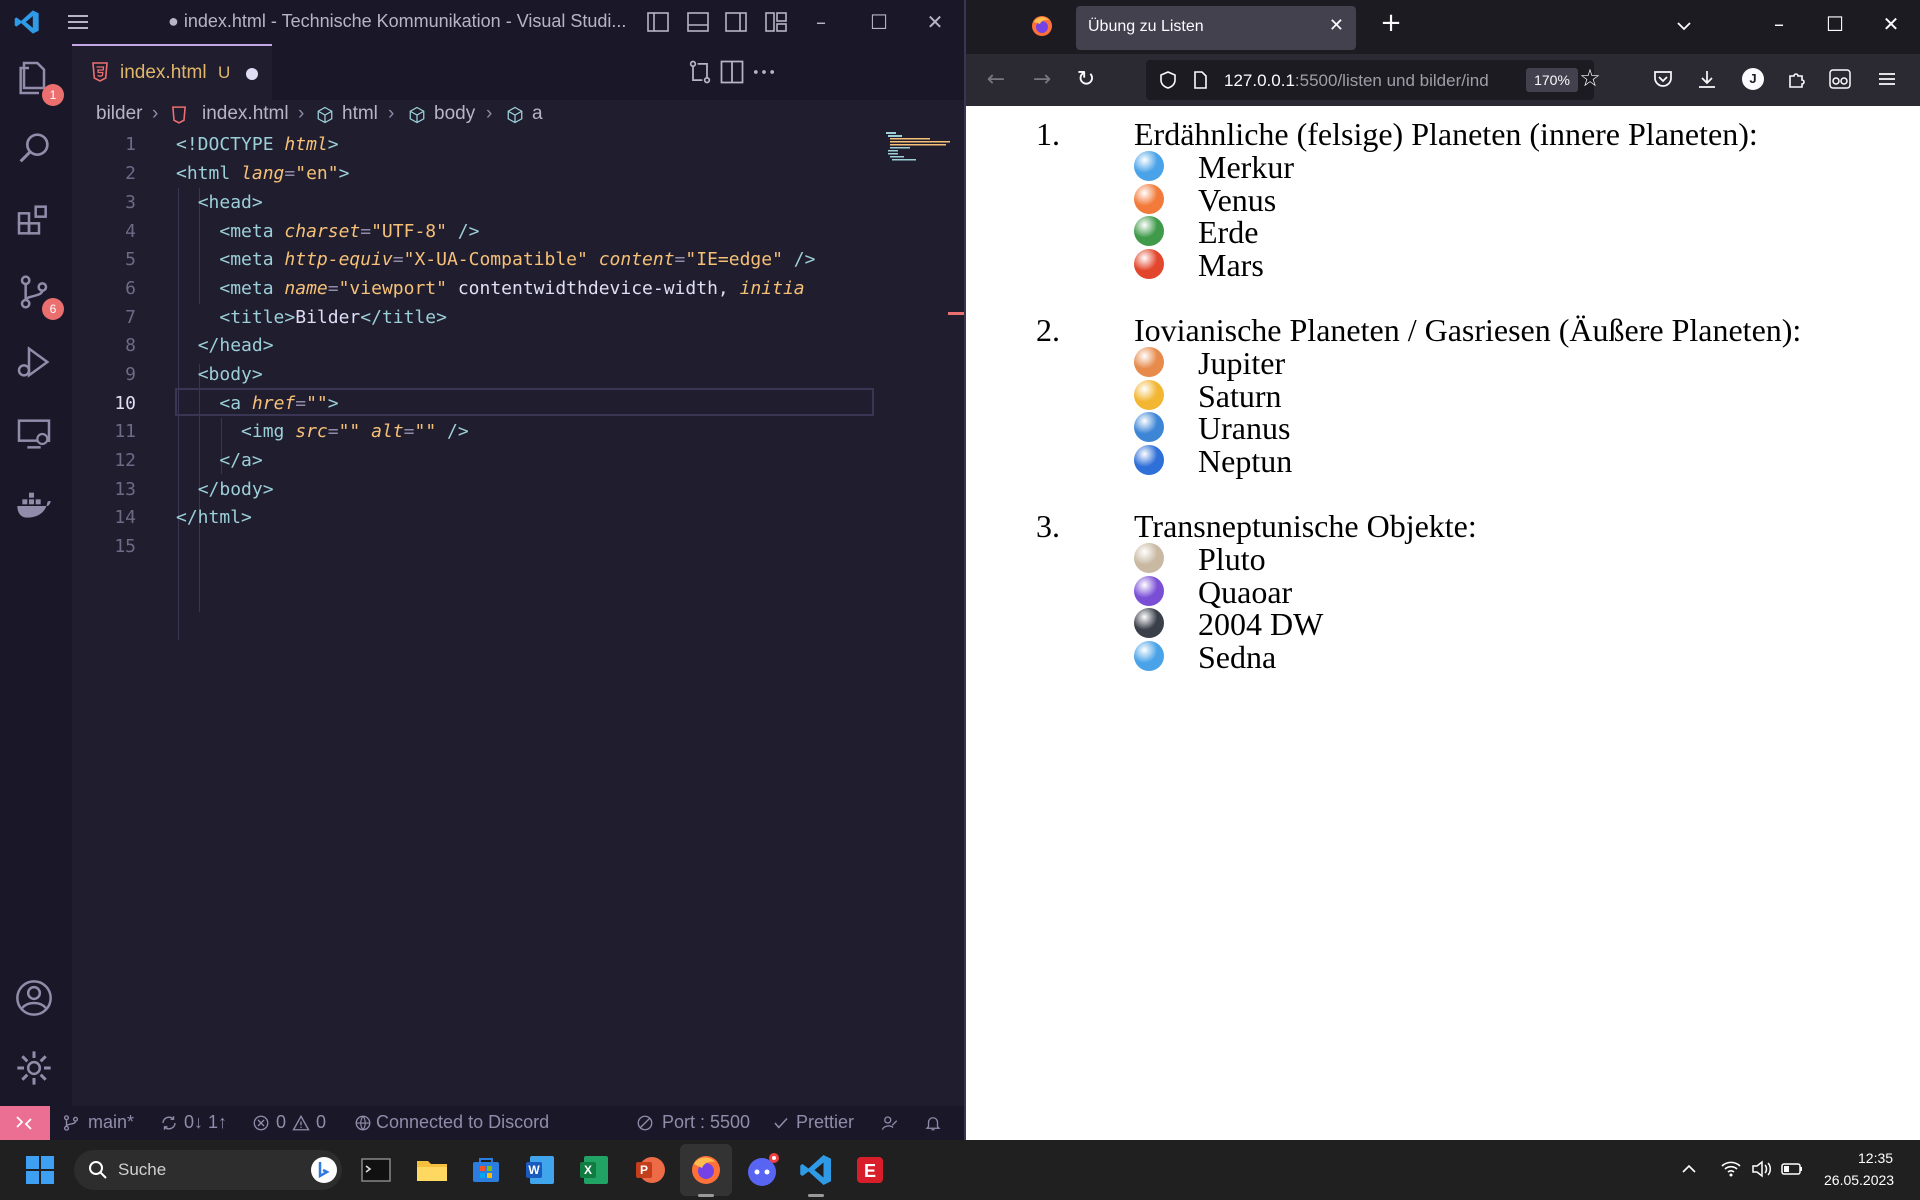 This screenshot has width=1920, height=1200. What do you see at coordinates (235, 489) in the screenshot?
I see `code-line: </body>` at bounding box center [235, 489].